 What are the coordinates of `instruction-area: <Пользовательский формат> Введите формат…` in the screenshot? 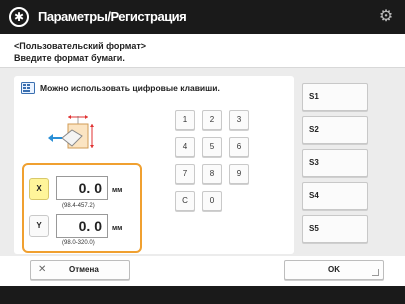 It's located at (202, 51).